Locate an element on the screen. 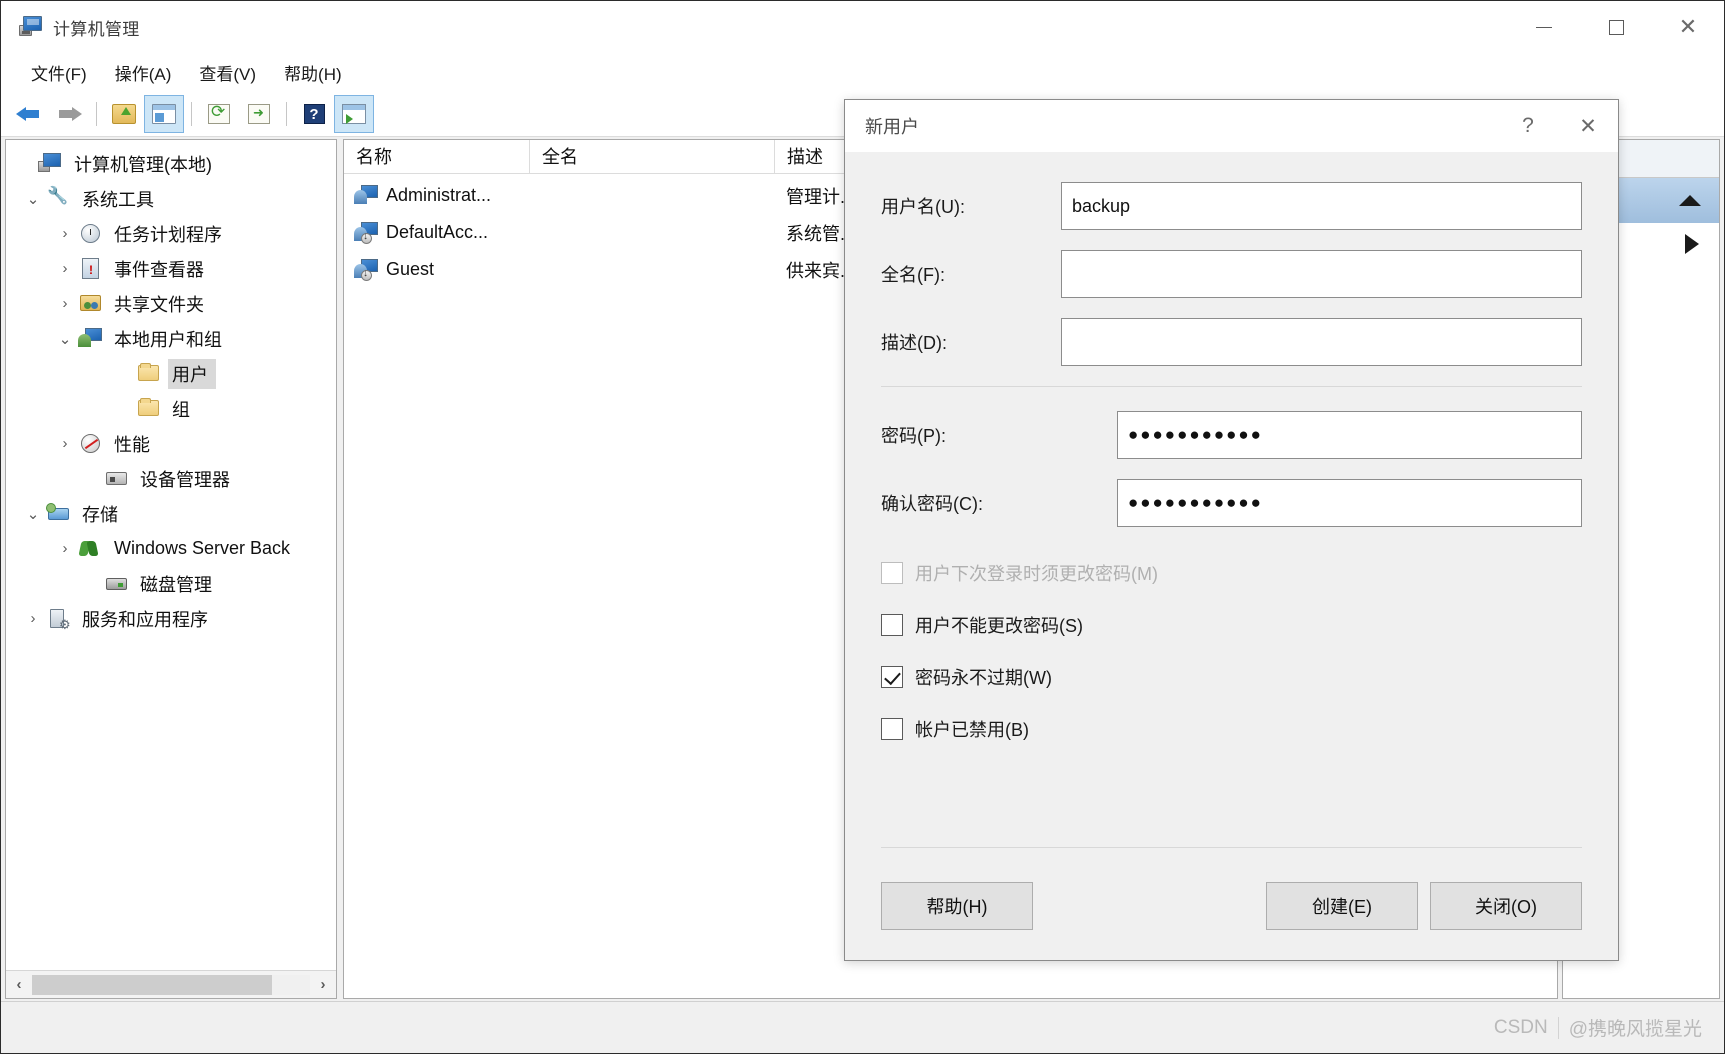 The height and width of the screenshot is (1054, 1725). export-list-button is located at coordinates (259, 114).